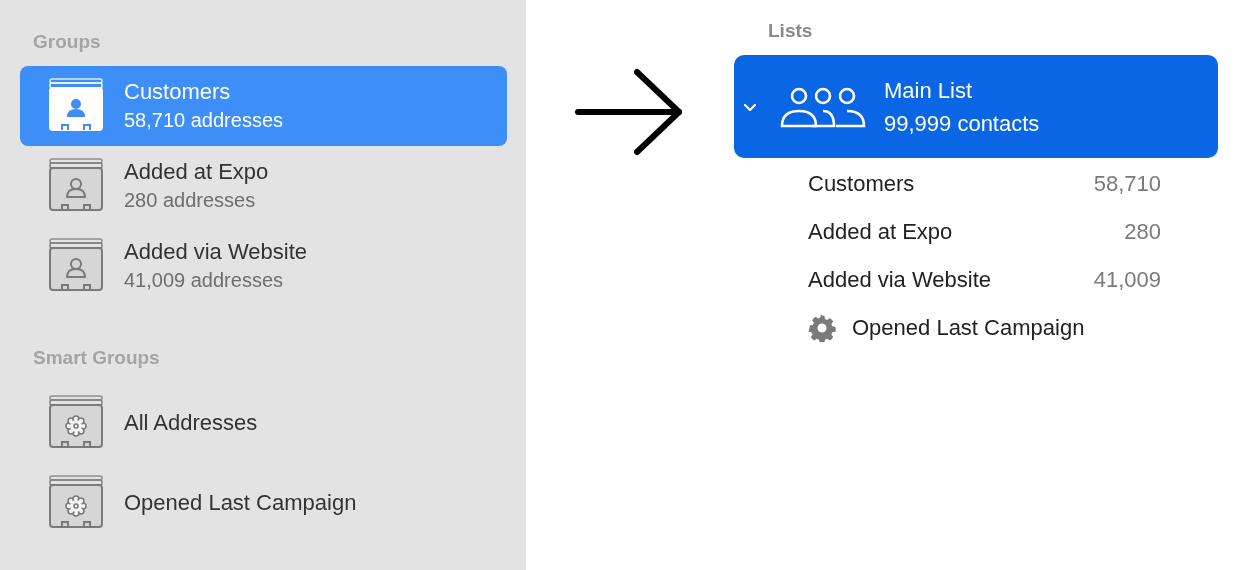  What do you see at coordinates (791, 31) in the screenshot?
I see `section-heading: Lists` at bounding box center [791, 31].